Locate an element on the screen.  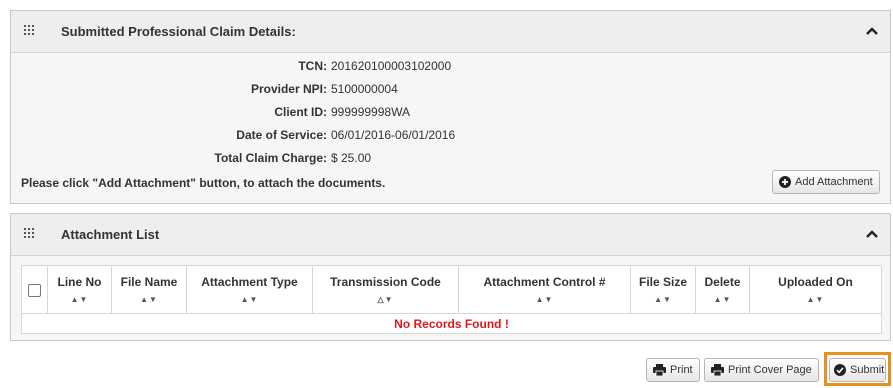
client-id-label: Client ID: is located at coordinates (300, 112).